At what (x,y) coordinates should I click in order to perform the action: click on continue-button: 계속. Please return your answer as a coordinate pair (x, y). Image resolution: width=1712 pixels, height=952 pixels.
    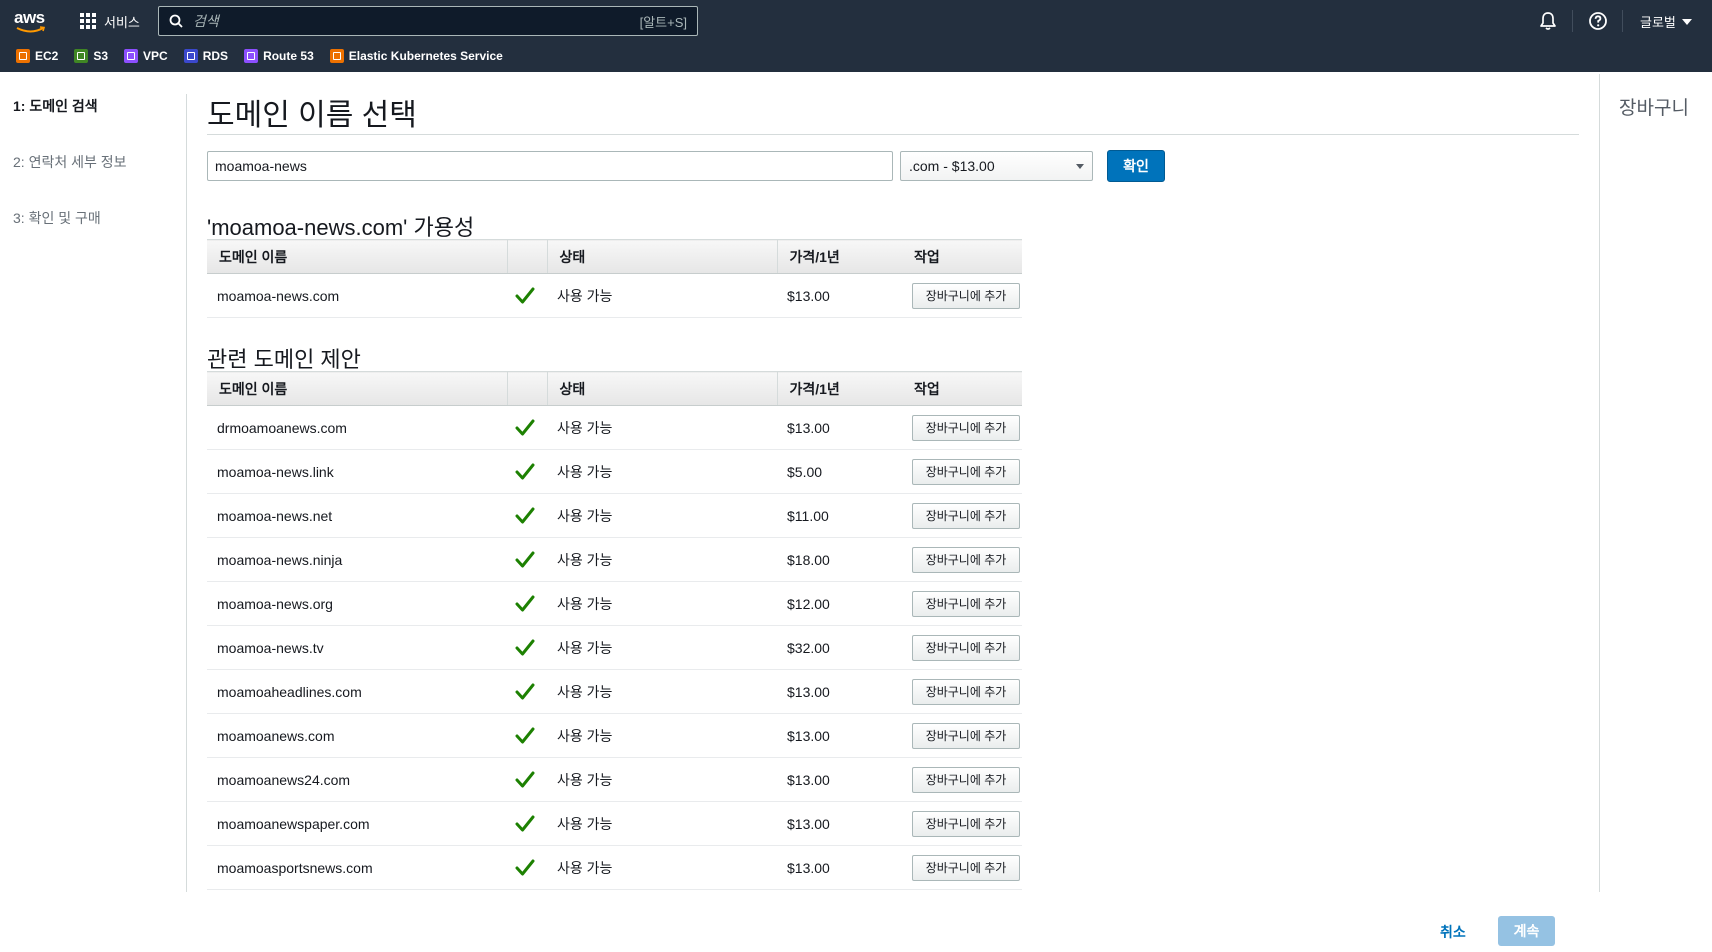
    Looking at the image, I should click on (1526, 931).